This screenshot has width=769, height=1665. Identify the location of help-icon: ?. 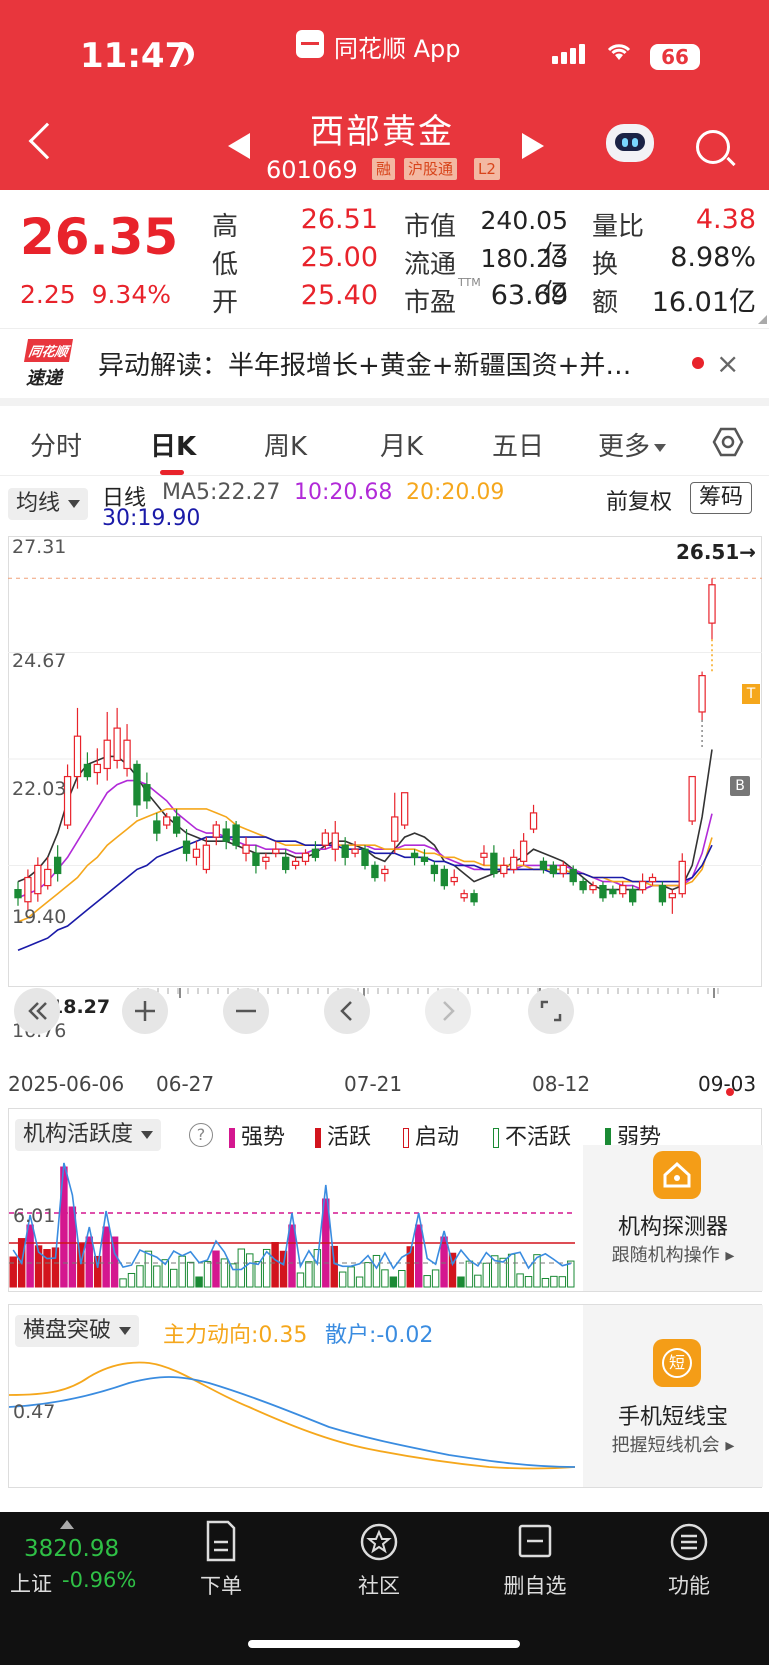
(201, 1135).